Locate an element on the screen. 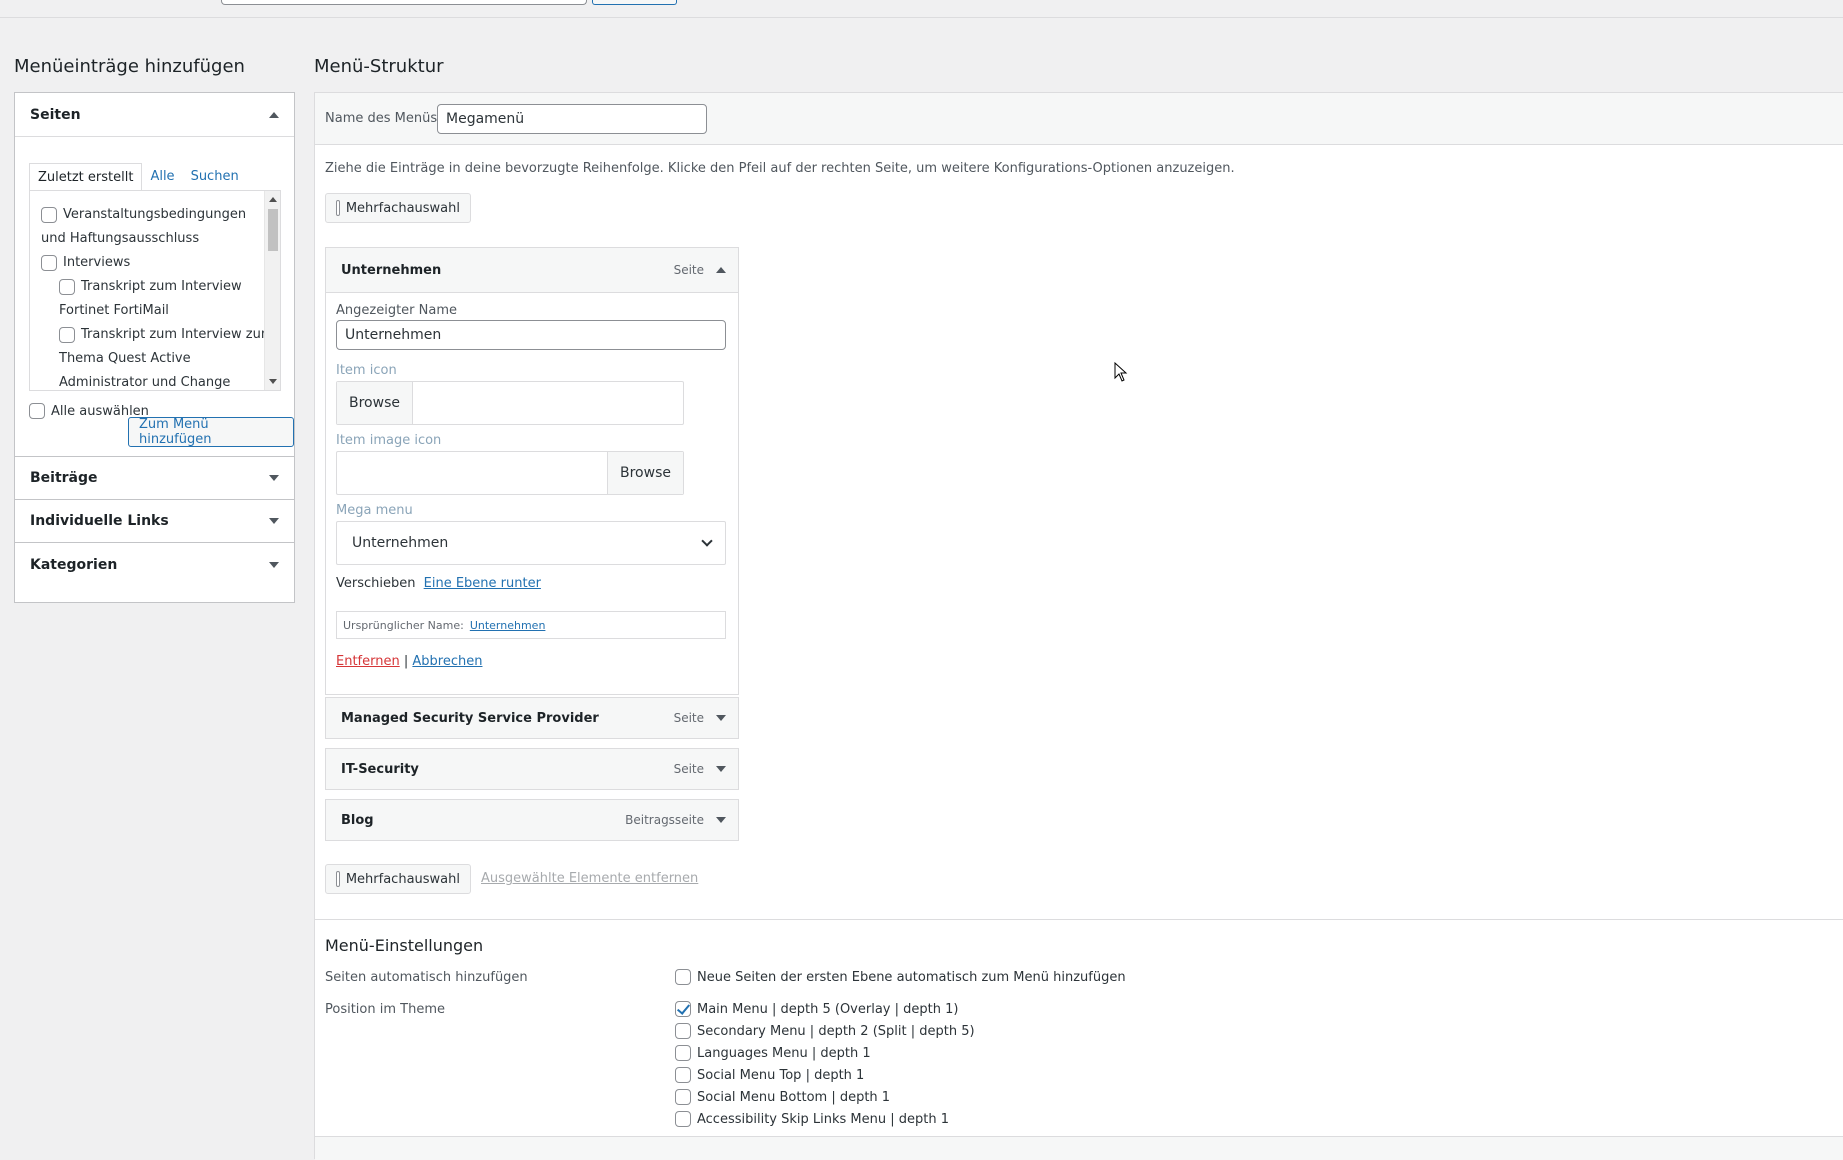 Image resolution: width=1843 pixels, height=1160 pixels. menu-item-managed-security: Managed Security Service Provider Seite is located at coordinates (532, 718).